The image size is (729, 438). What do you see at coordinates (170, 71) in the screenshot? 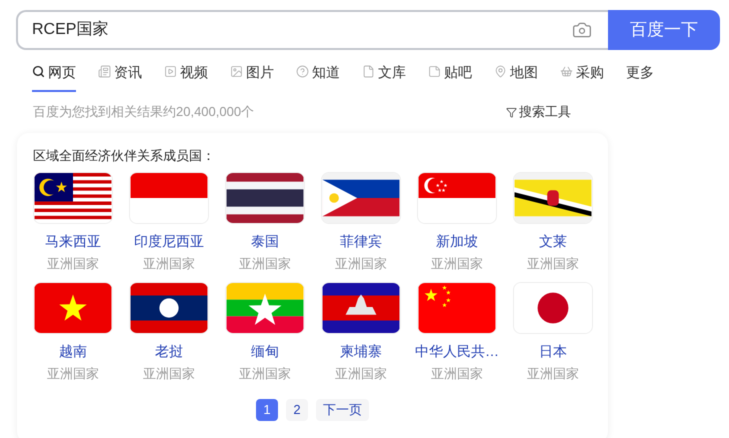
I see `play-icon` at bounding box center [170, 71].